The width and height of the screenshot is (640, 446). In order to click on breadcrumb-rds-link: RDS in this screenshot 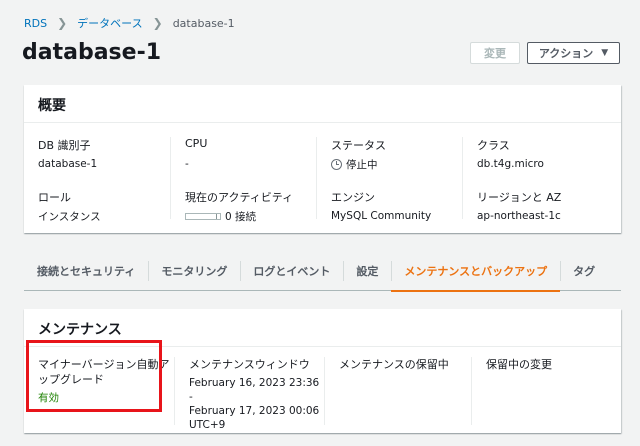, I will do `click(35, 23)`.